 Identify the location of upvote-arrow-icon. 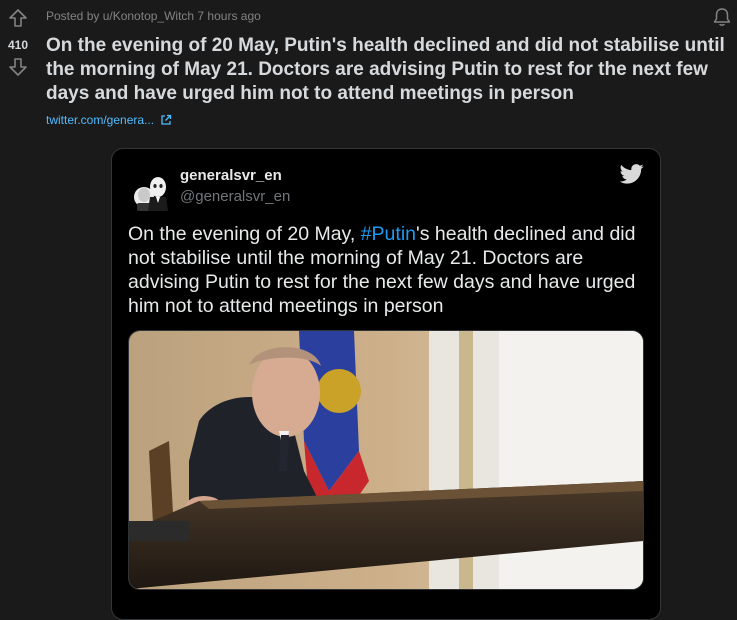
(18, 18).